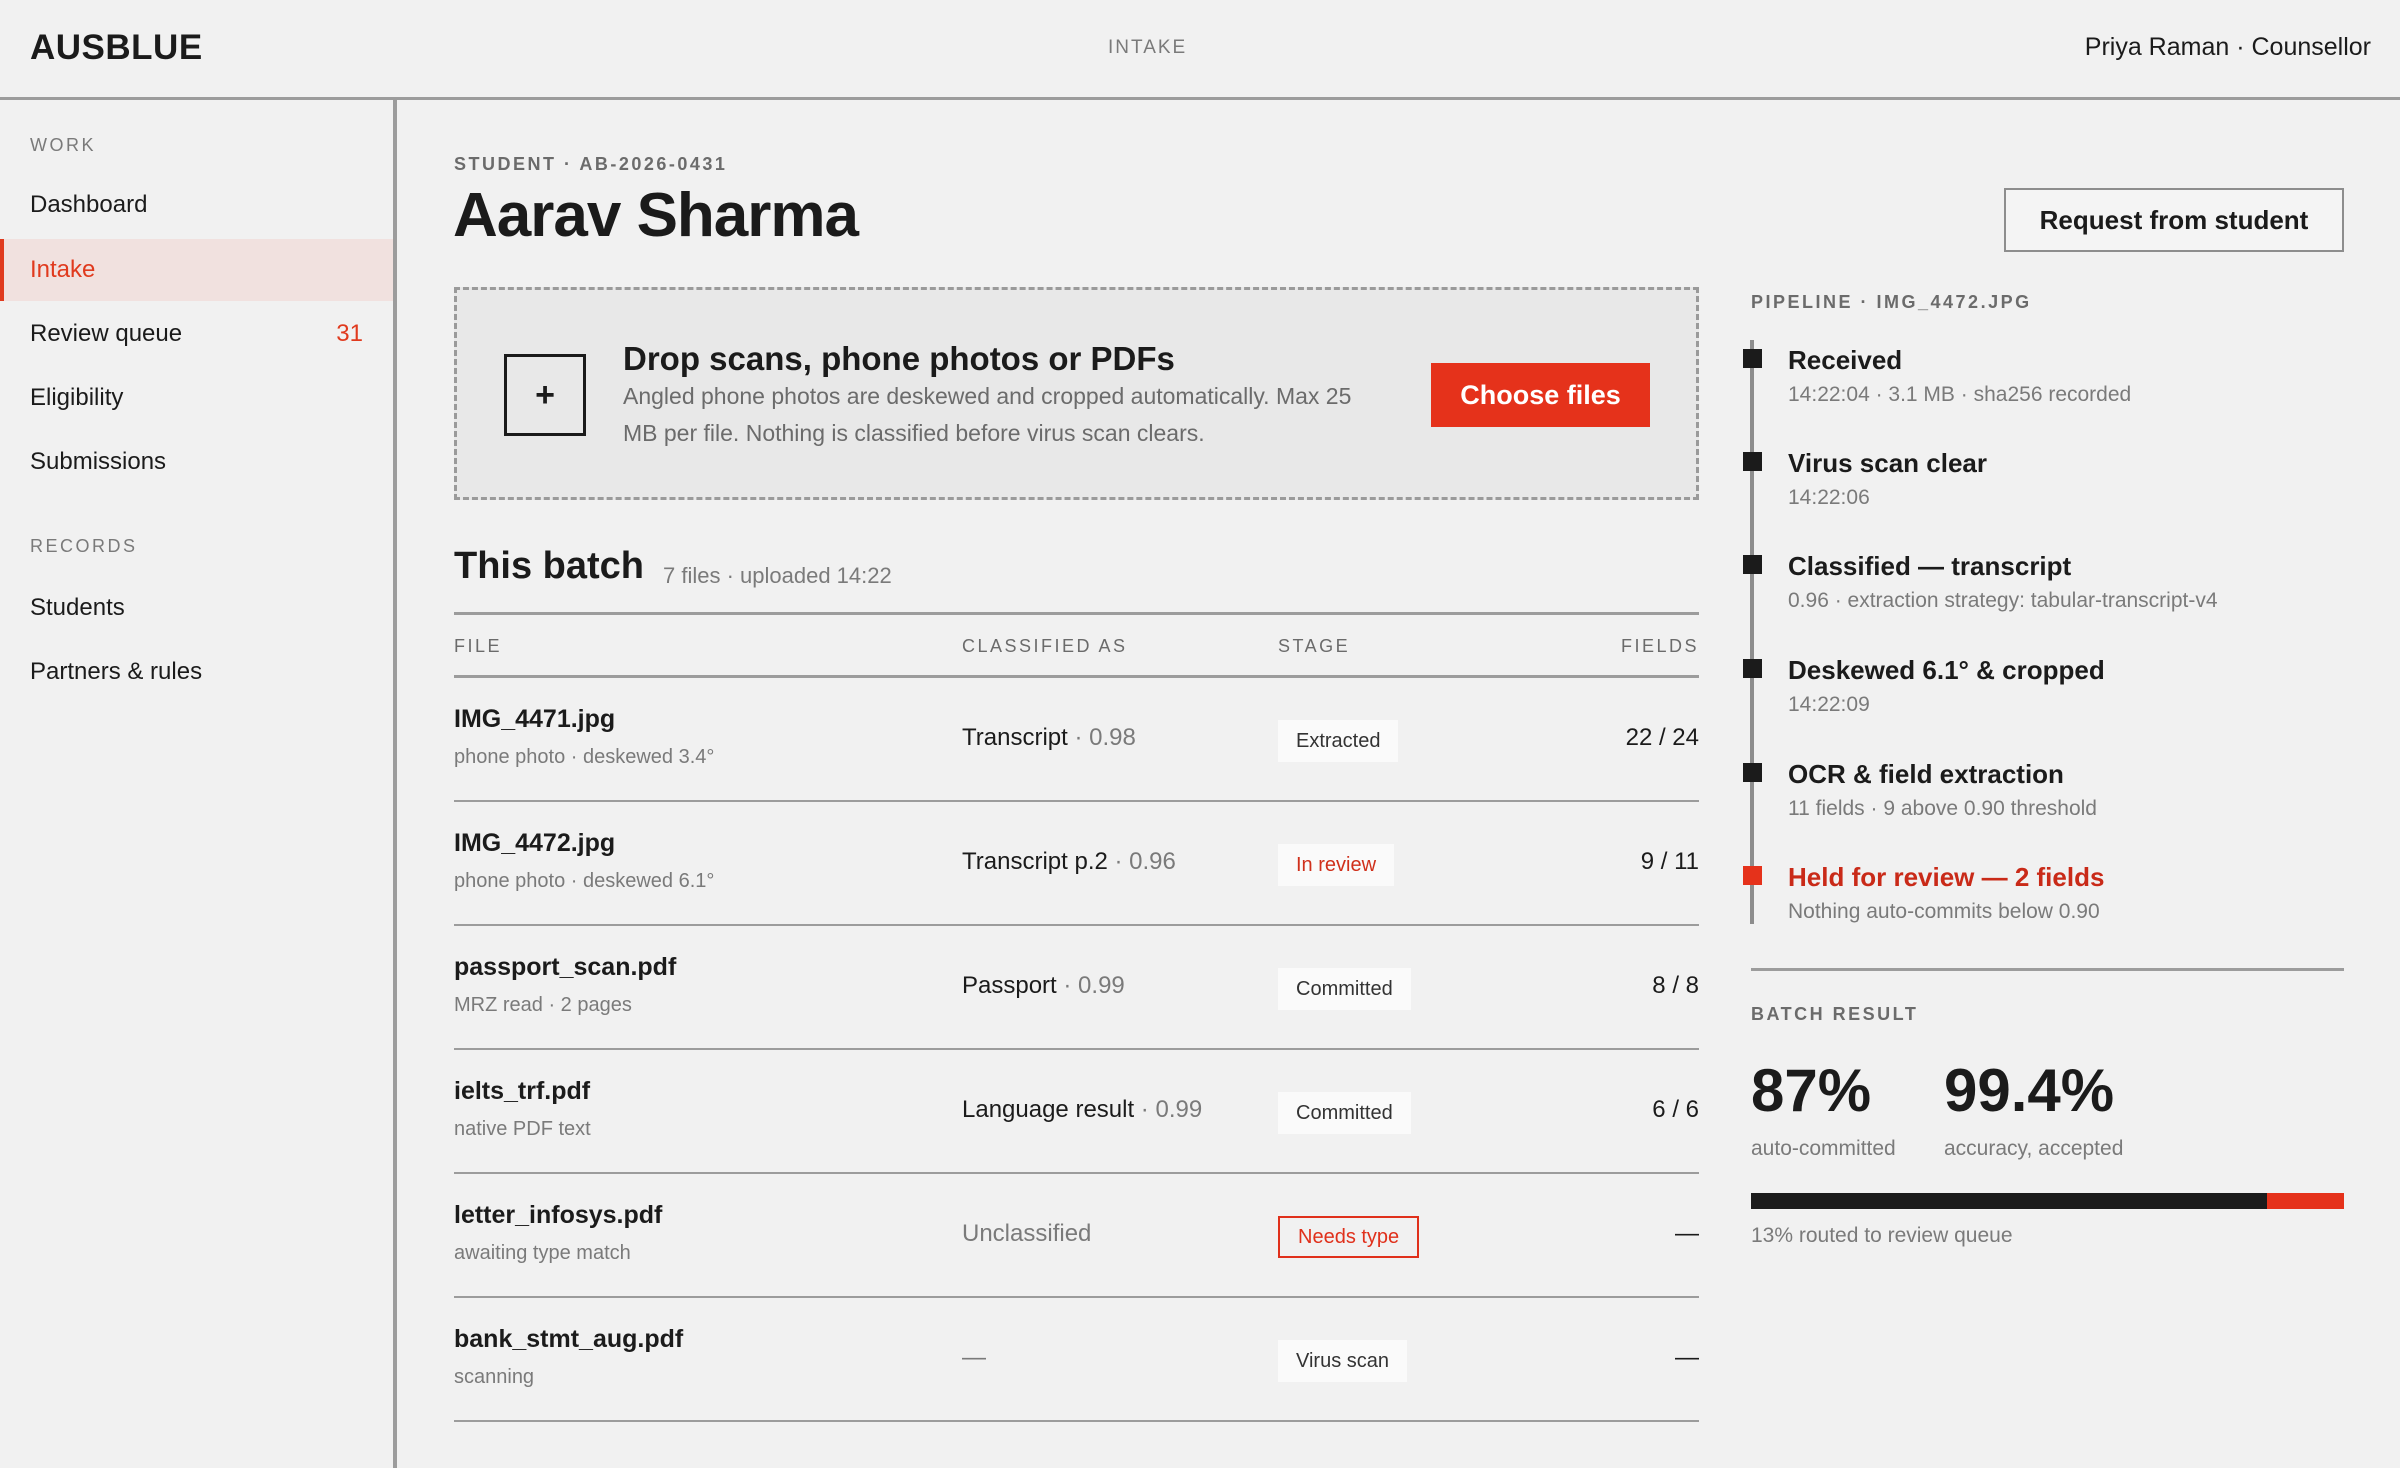 The image size is (2400, 1468). Describe the element at coordinates (196, 205) in the screenshot. I see `sidebar-item-dashboard: Dashboard` at that location.